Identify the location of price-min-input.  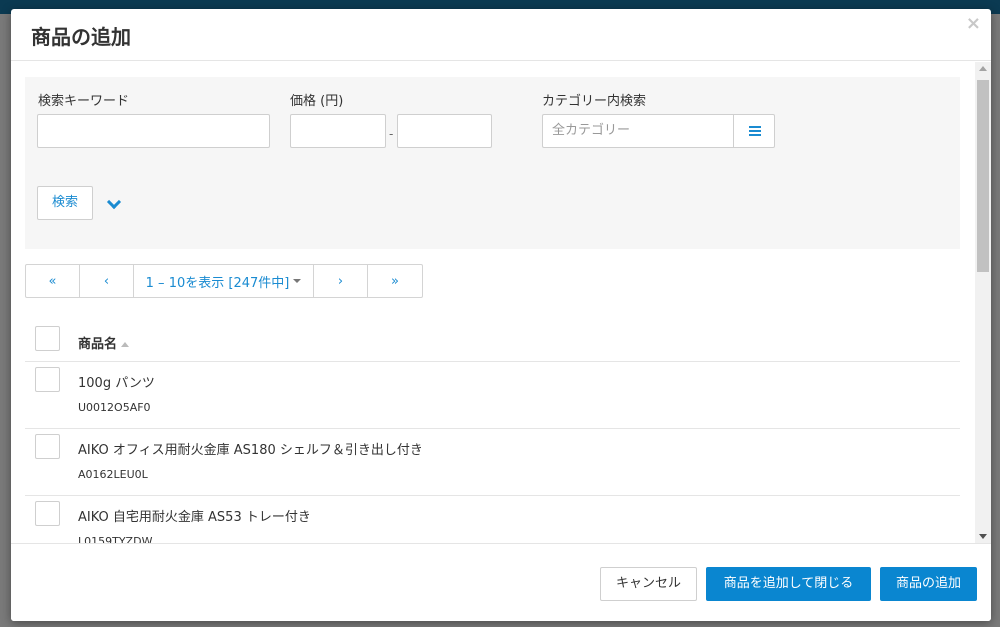
(338, 131).